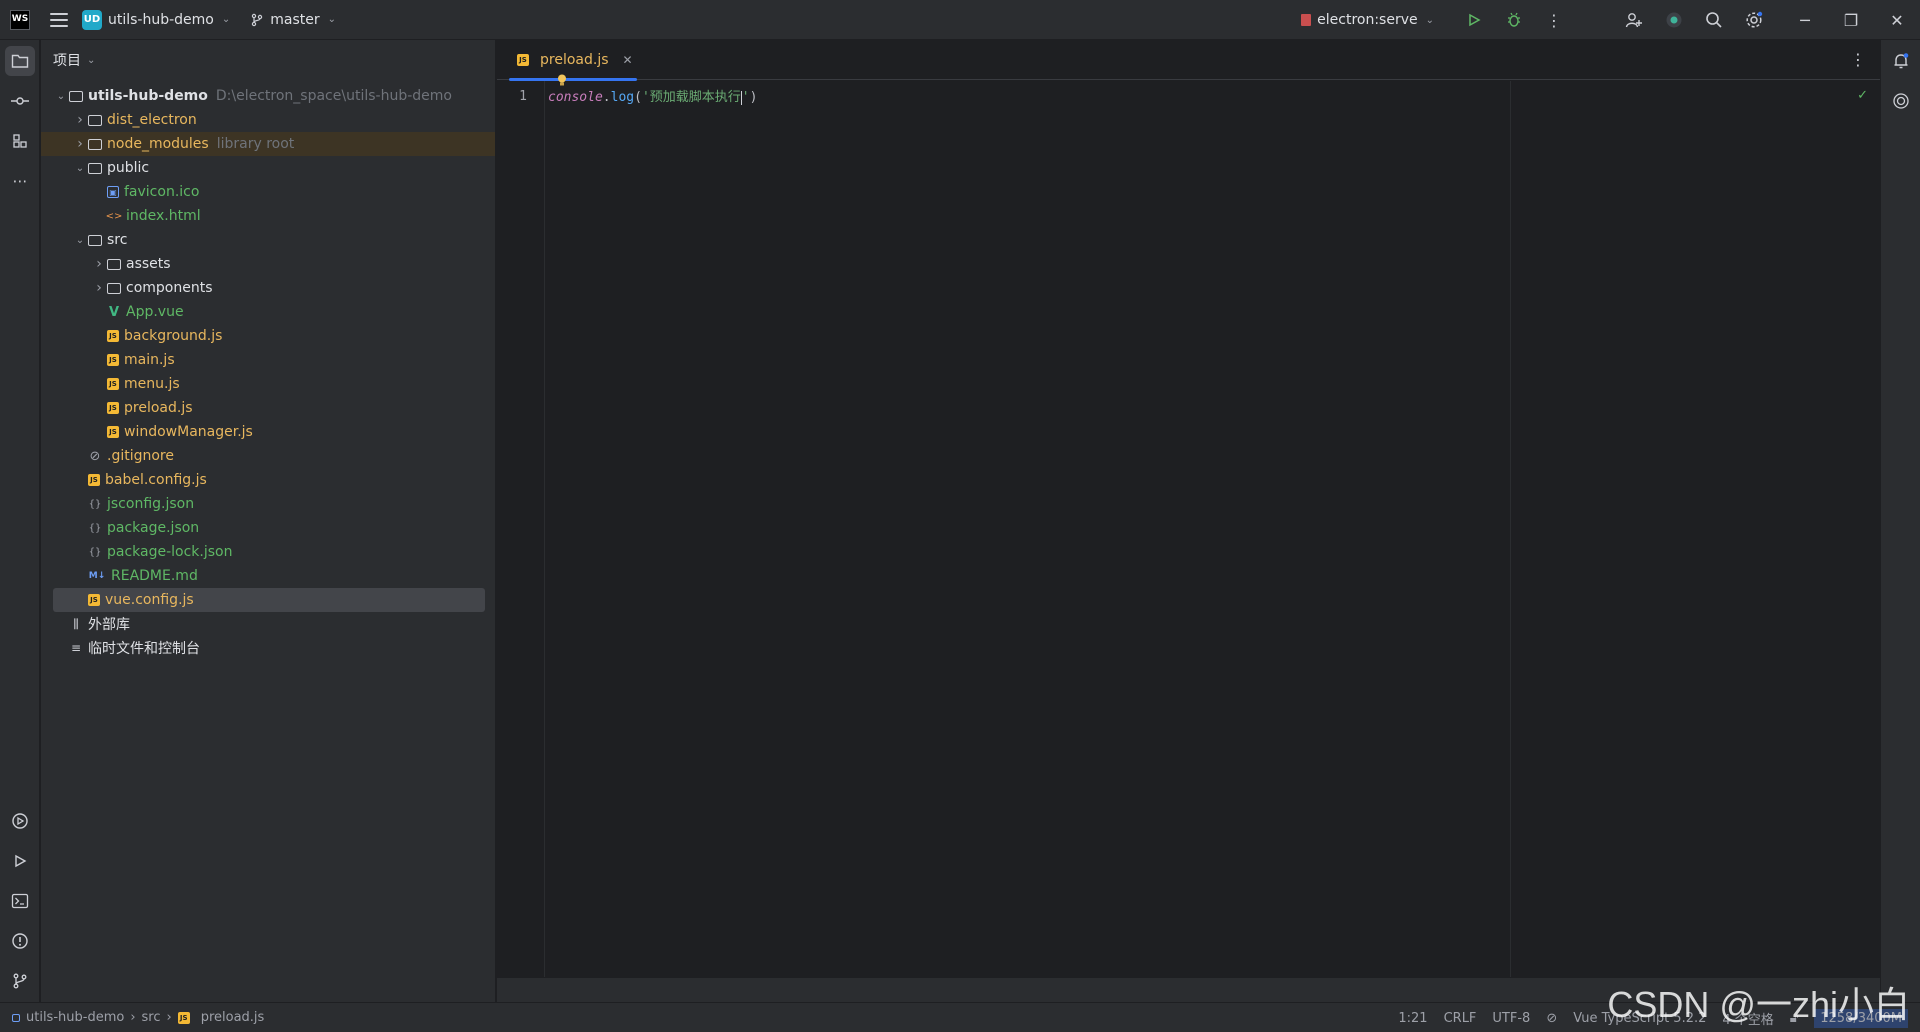 This screenshot has width=1920, height=1032. What do you see at coordinates (20, 901) in the screenshot?
I see `terminal-icon` at bounding box center [20, 901].